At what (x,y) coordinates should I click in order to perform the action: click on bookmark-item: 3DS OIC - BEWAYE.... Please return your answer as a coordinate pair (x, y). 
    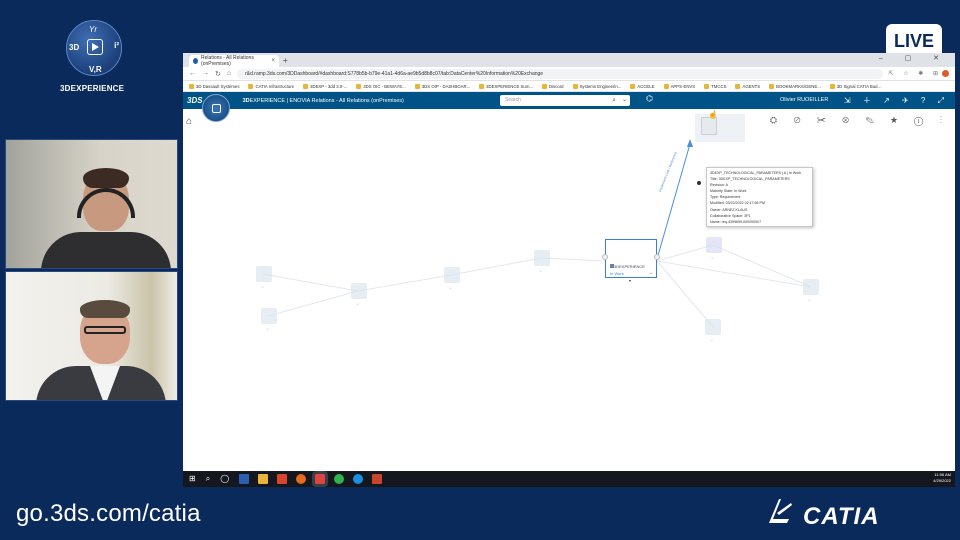
    Looking at the image, I should click on (381, 86).